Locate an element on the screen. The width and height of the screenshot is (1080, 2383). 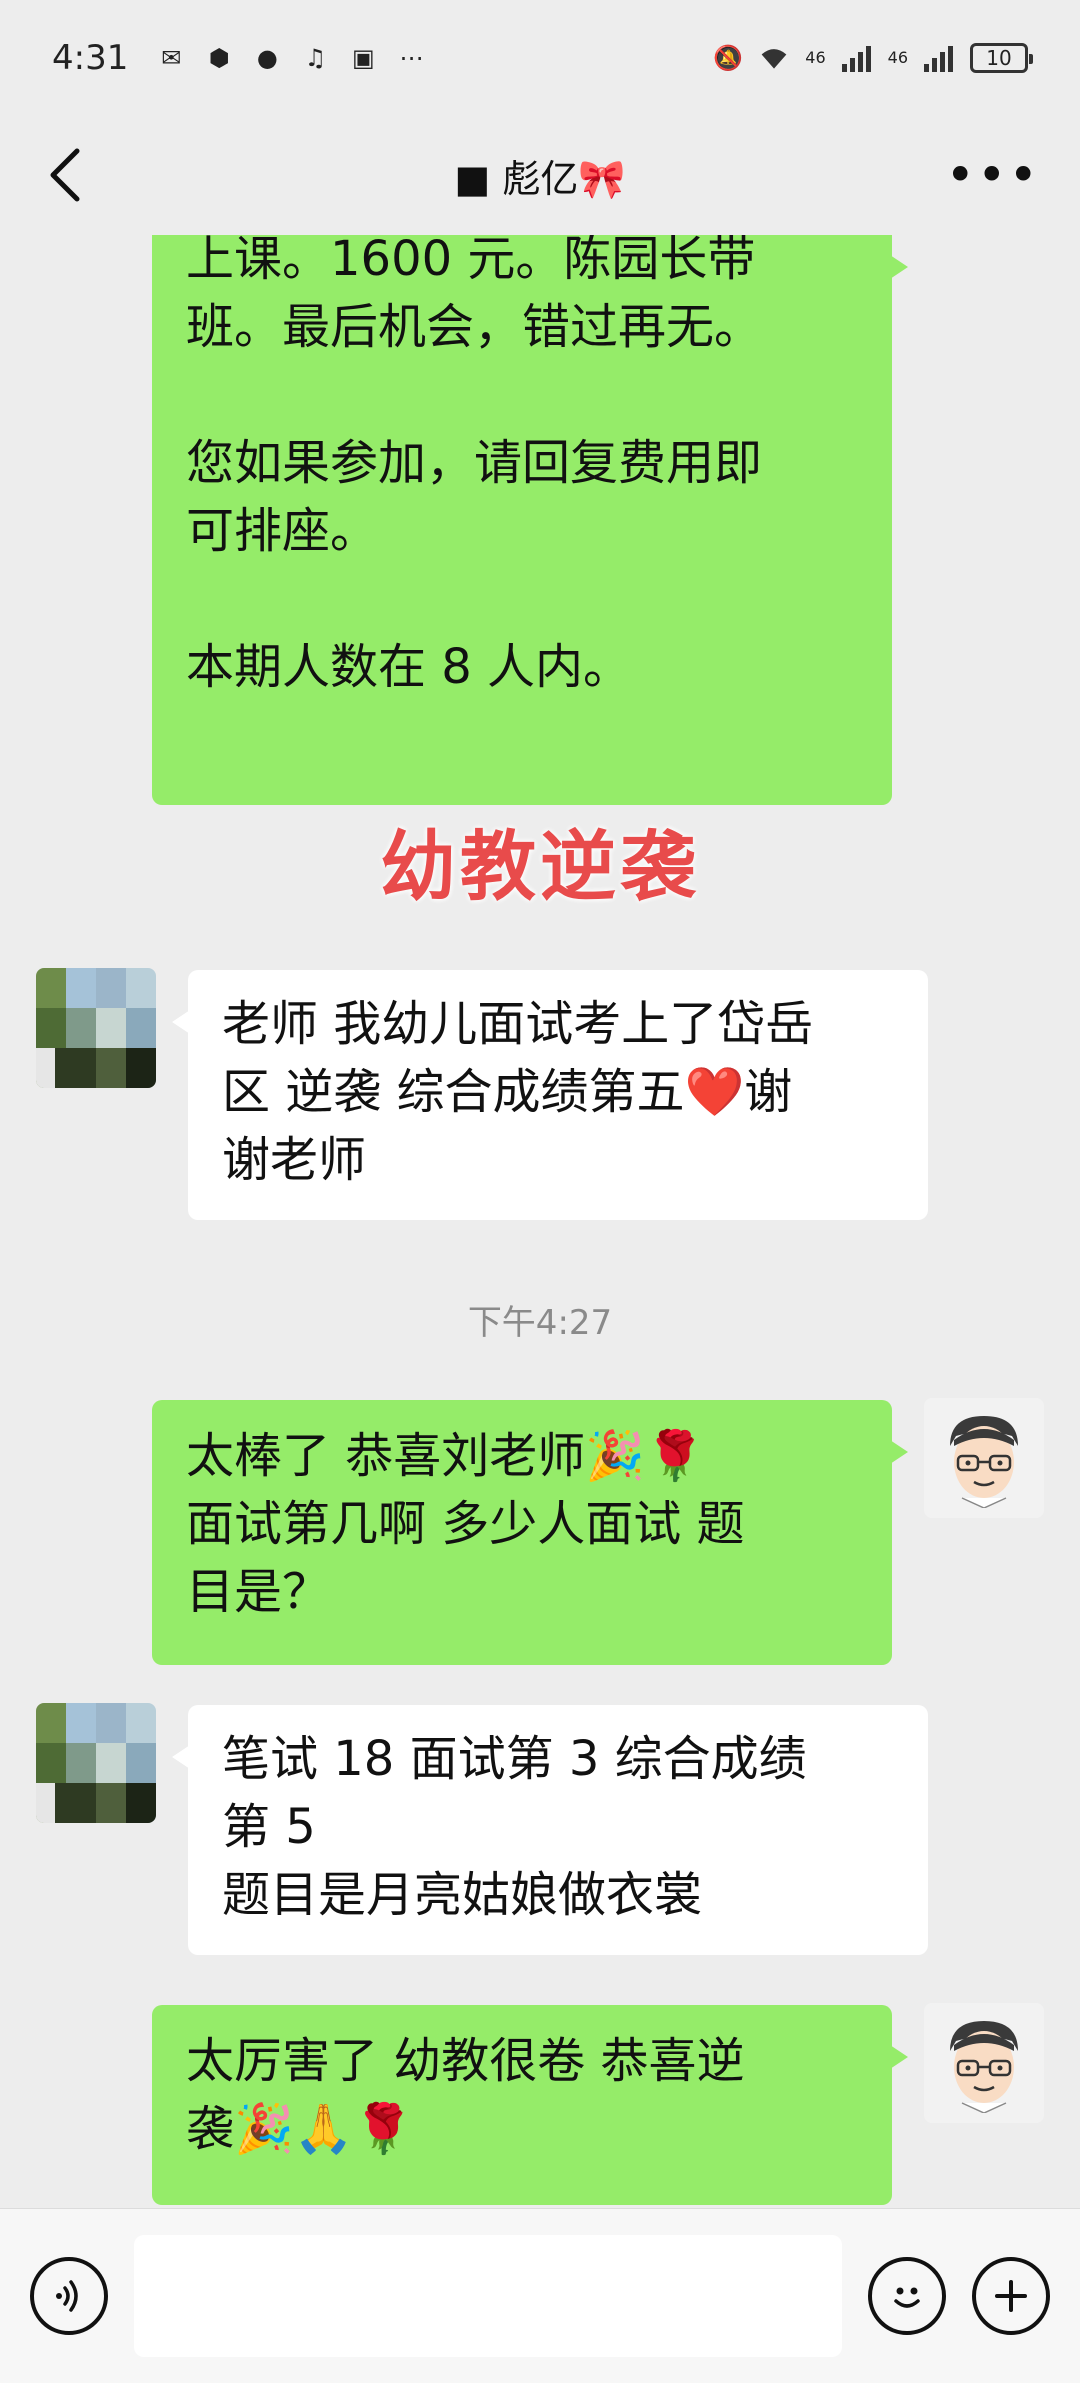
message-bubble-received: 笔试 18 面试第 3 综合成绩 第 5 题目是月亮姑娘做衣裳 is located at coordinates (550, 1830).